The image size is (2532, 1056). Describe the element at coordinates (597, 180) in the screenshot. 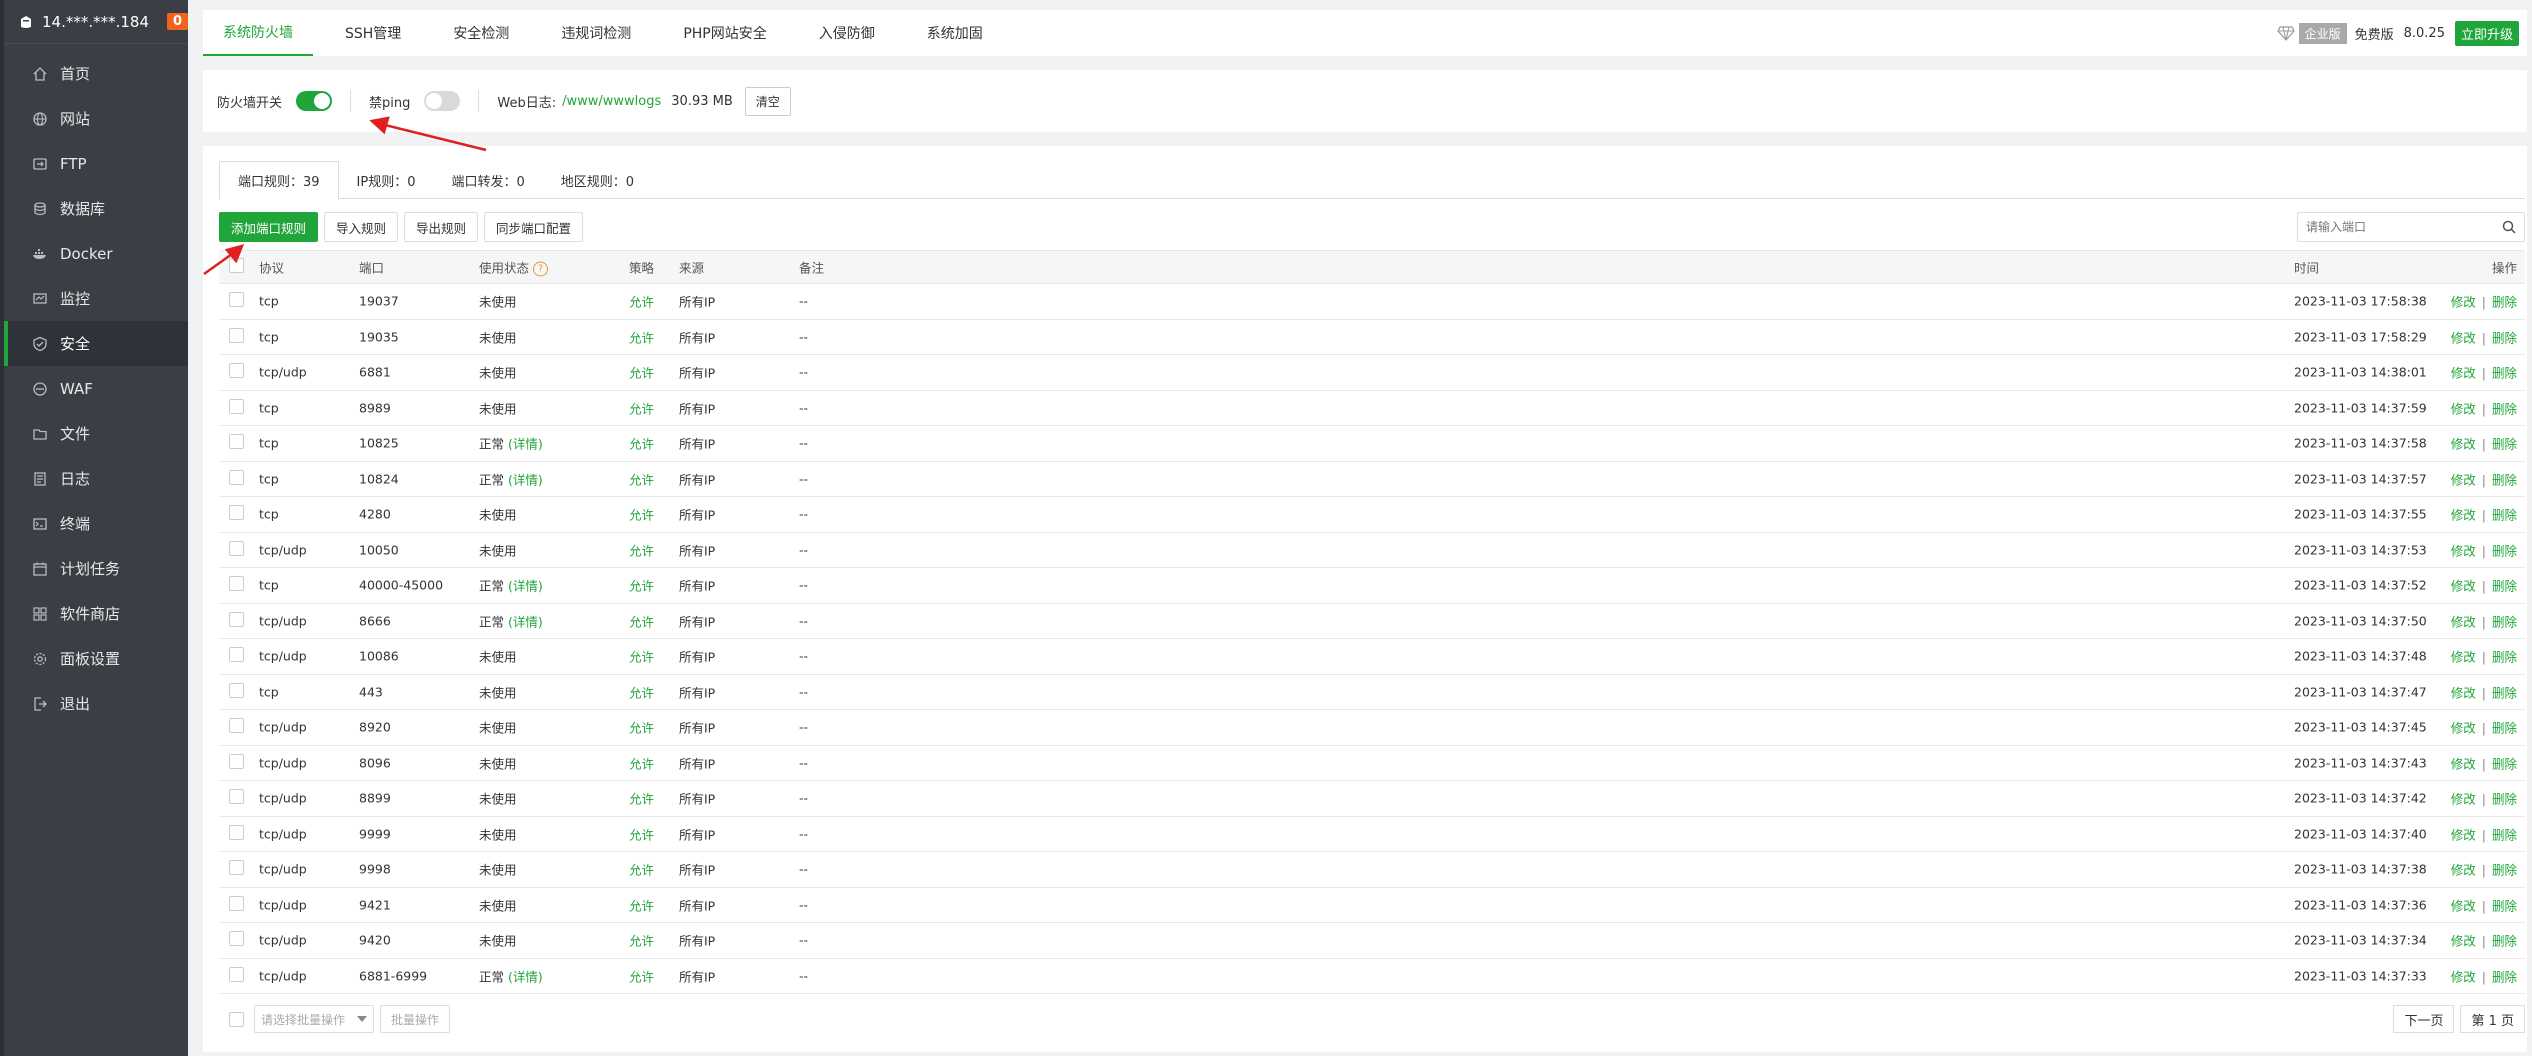

I see `rule-tab-3: 地区规则：0` at that location.